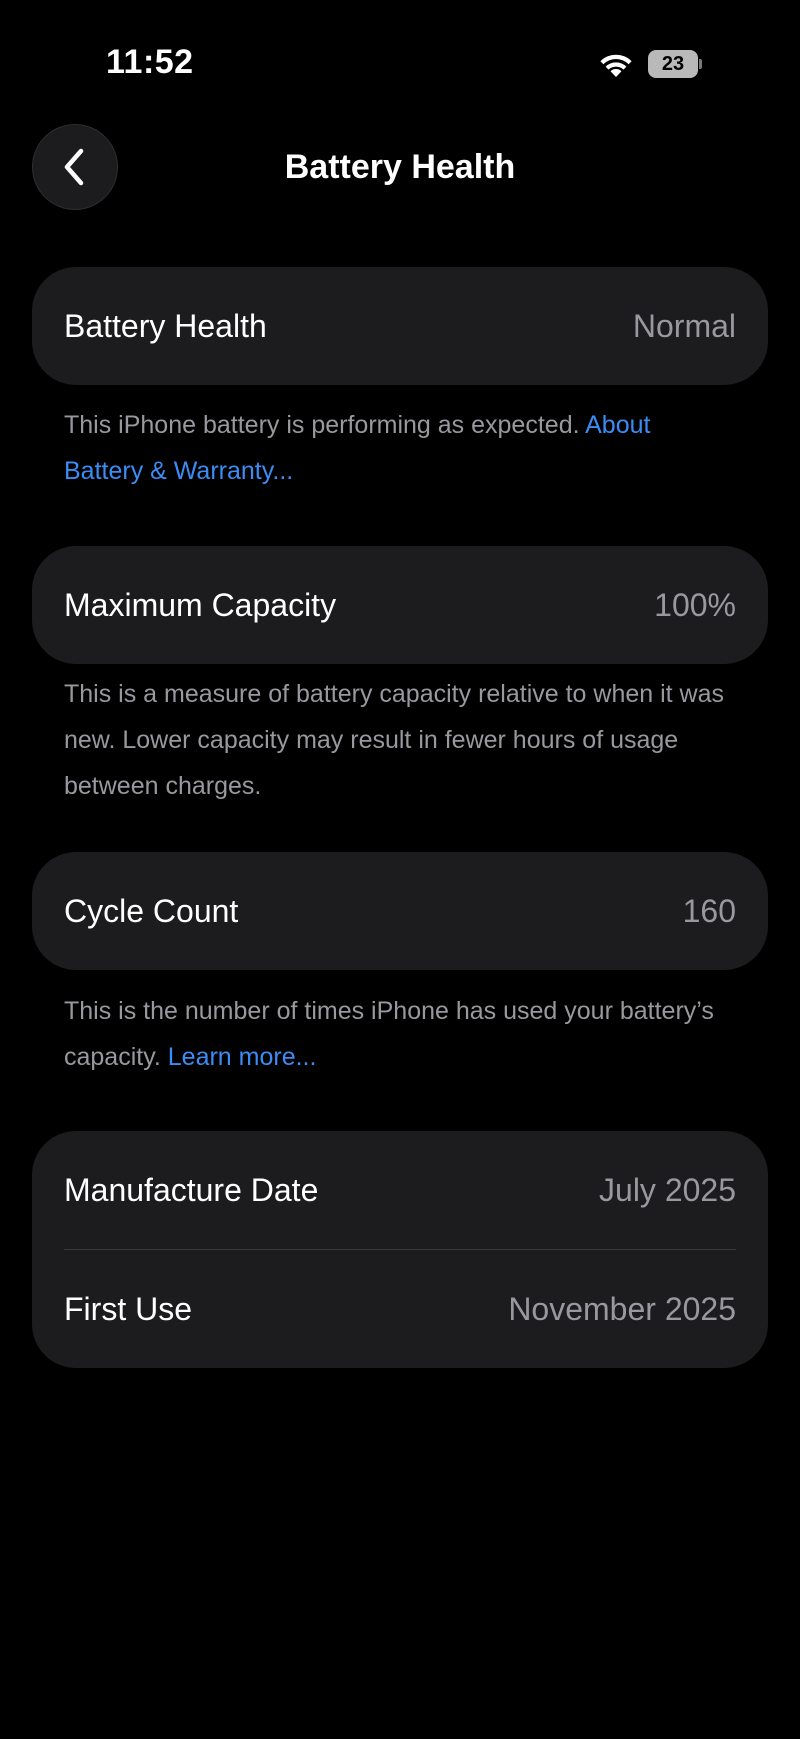 The height and width of the screenshot is (1739, 800). Describe the element at coordinates (400, 1190) in the screenshot. I see `manufacture-date-row: Manufacture Date July 2025` at that location.